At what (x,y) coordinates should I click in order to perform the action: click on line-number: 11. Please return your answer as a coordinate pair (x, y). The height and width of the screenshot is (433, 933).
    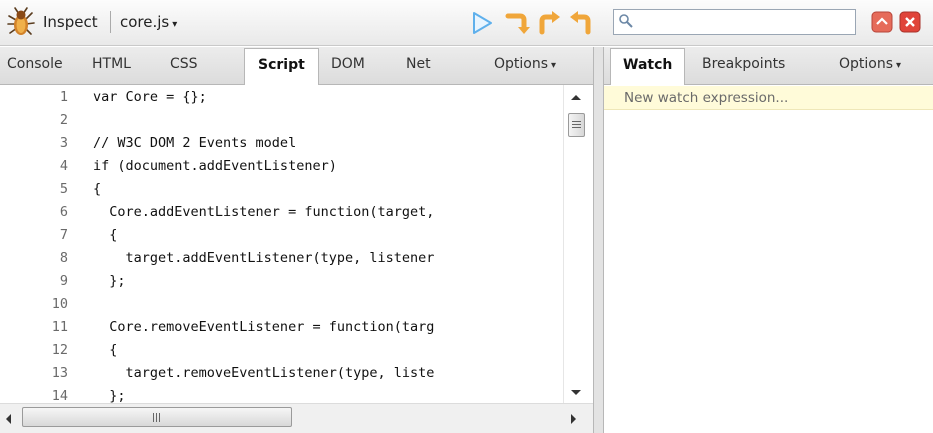
    Looking at the image, I should click on (34, 327).